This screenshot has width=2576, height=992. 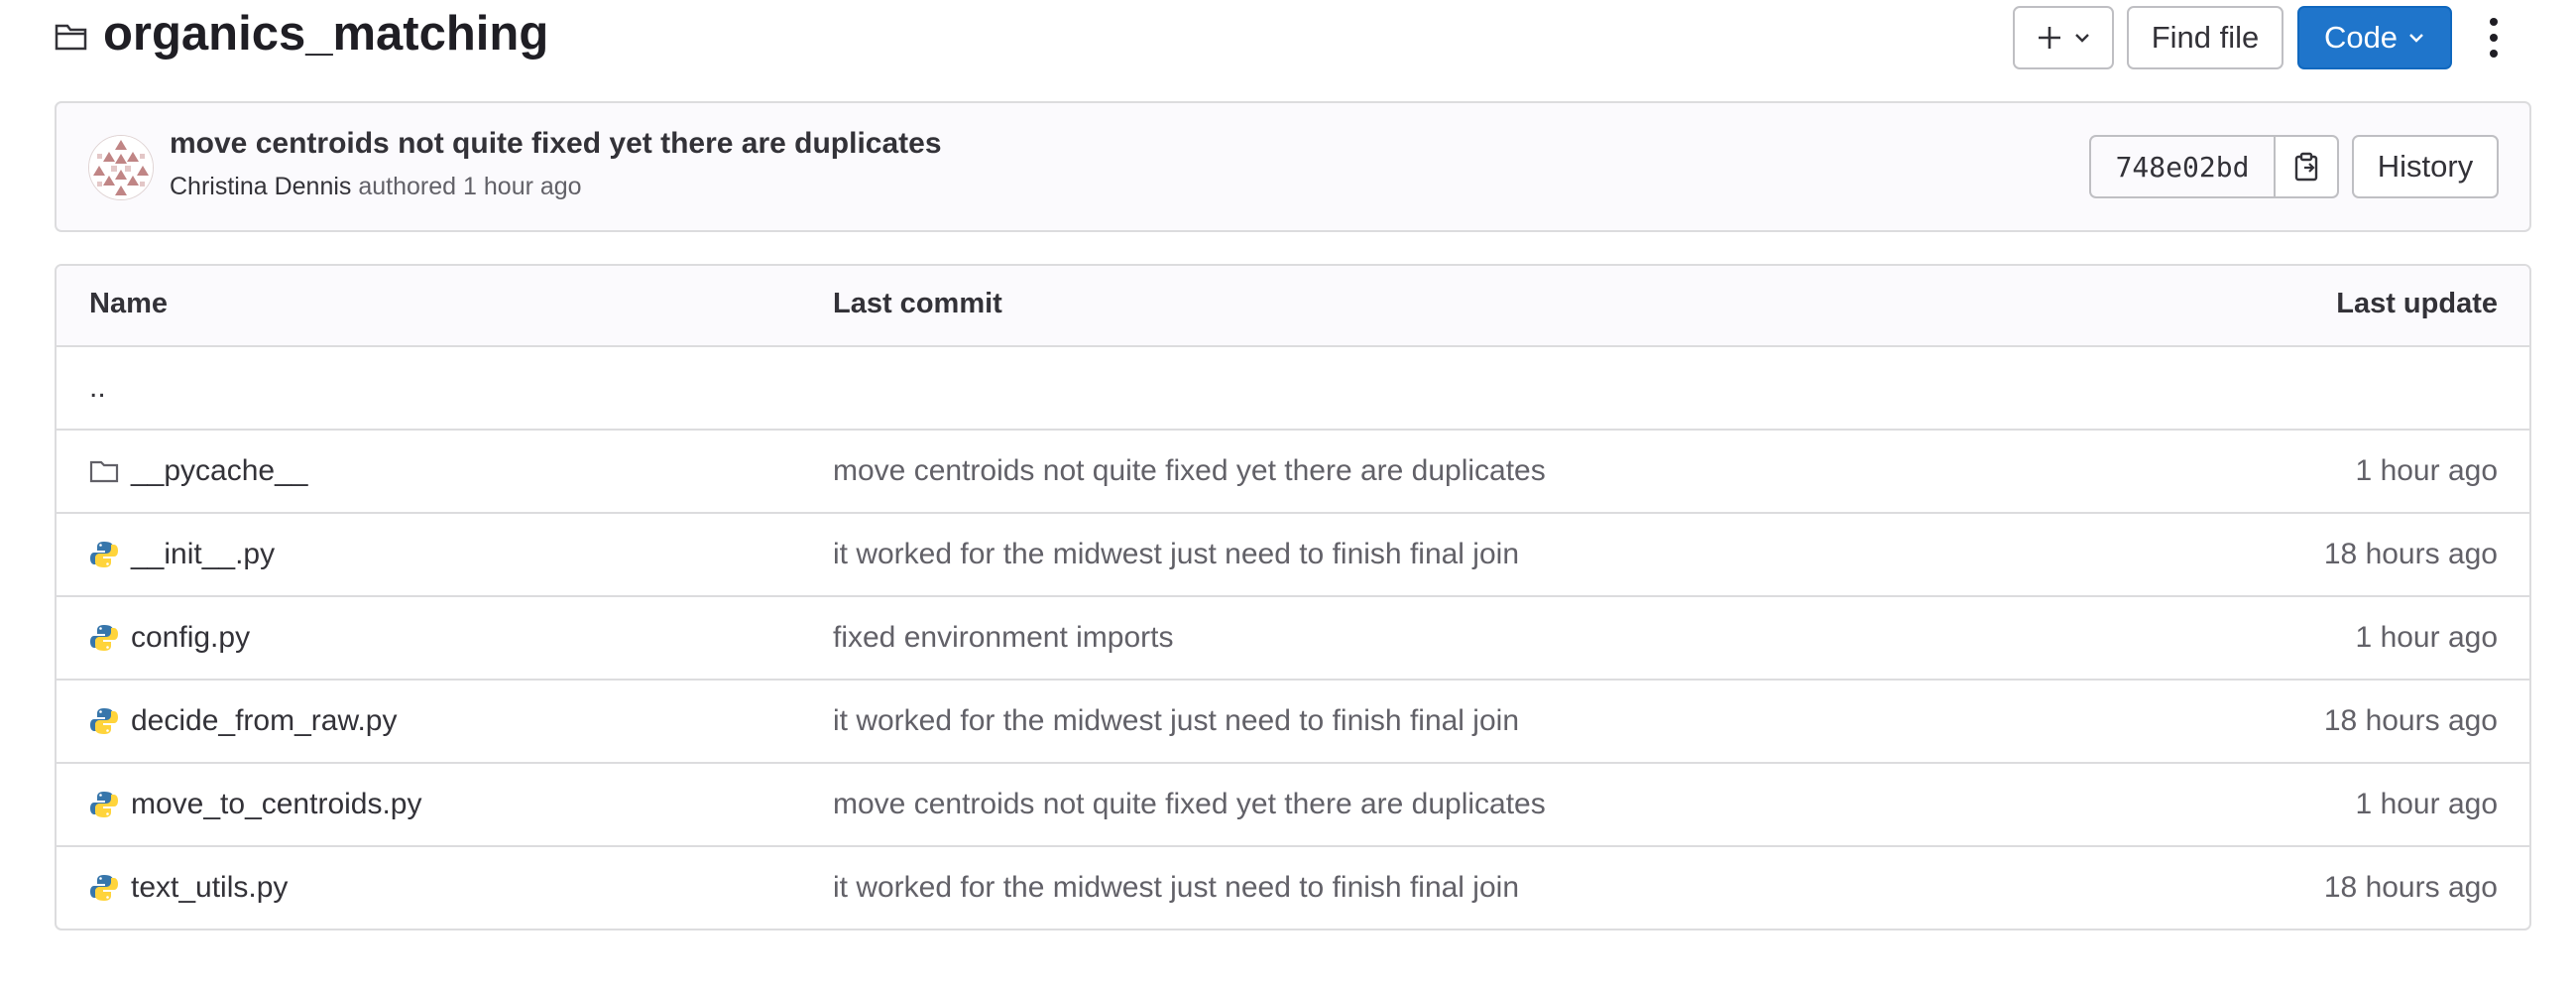 I want to click on page-title: organics_matching, so click(x=326, y=34).